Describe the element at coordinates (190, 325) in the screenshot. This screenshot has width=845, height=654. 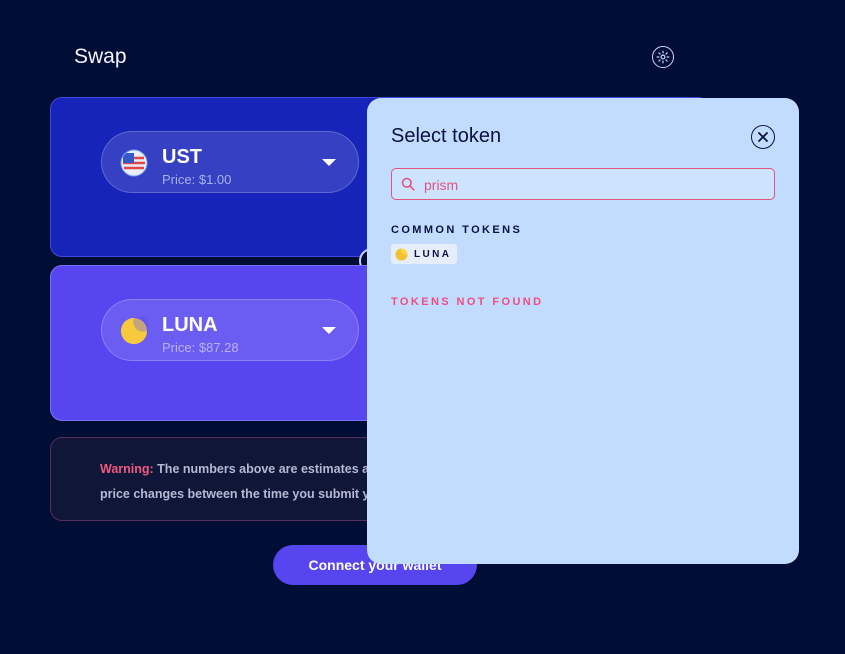
I see `to-token-symbol: LUNA` at that location.